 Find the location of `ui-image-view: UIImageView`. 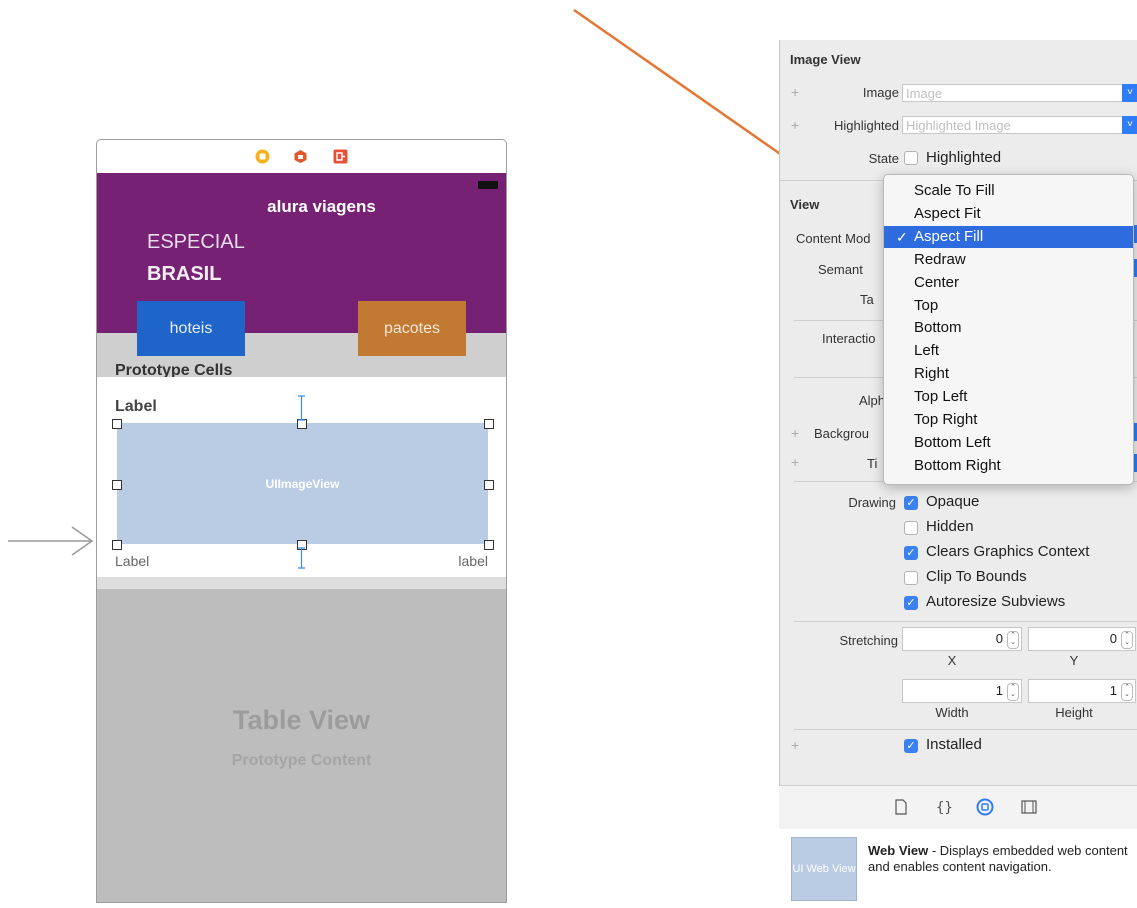

ui-image-view: UIImageView is located at coordinates (302, 483).